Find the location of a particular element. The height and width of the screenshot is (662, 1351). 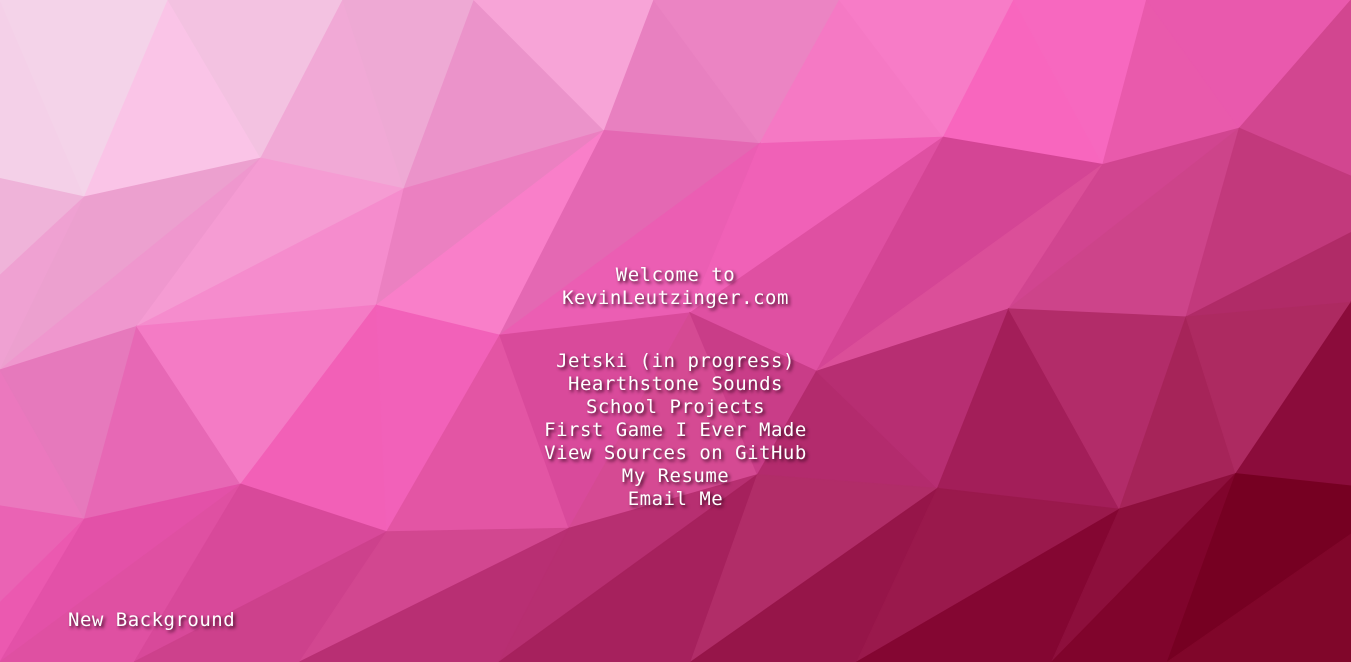

link-label: School Projects is located at coordinates (675, 407).